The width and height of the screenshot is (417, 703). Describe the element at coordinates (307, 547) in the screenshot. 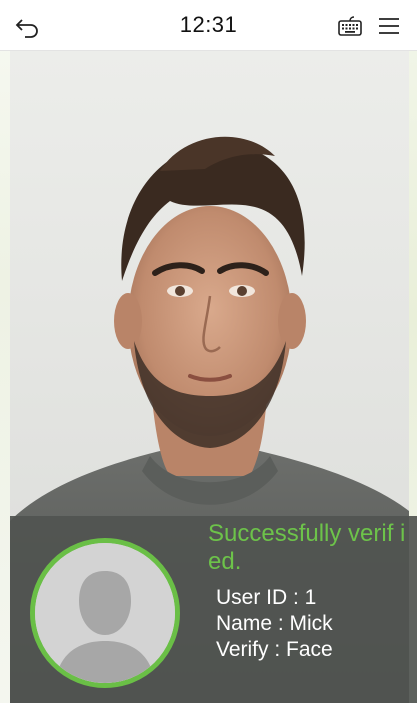

I see `verification-success-message: Successfully verif ied.` at that location.